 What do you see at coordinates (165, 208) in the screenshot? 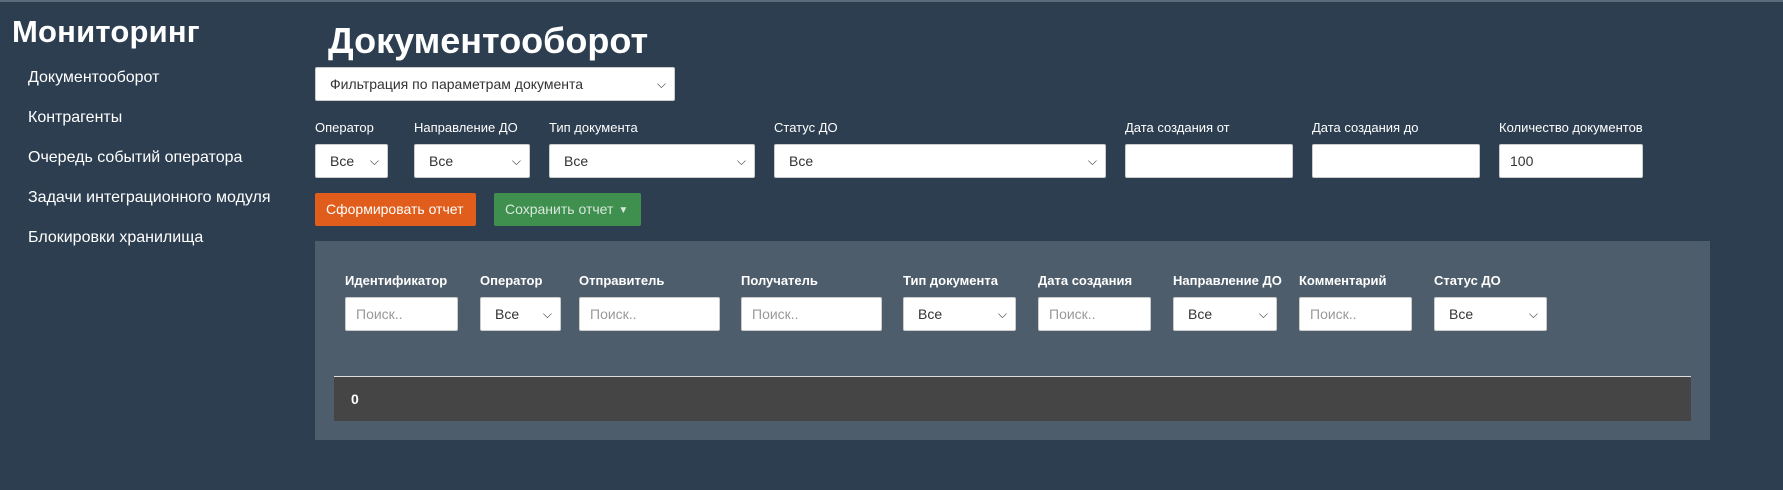
I see `sidebar-item-integration-tasks: Задачи интеграционного модуля` at bounding box center [165, 208].